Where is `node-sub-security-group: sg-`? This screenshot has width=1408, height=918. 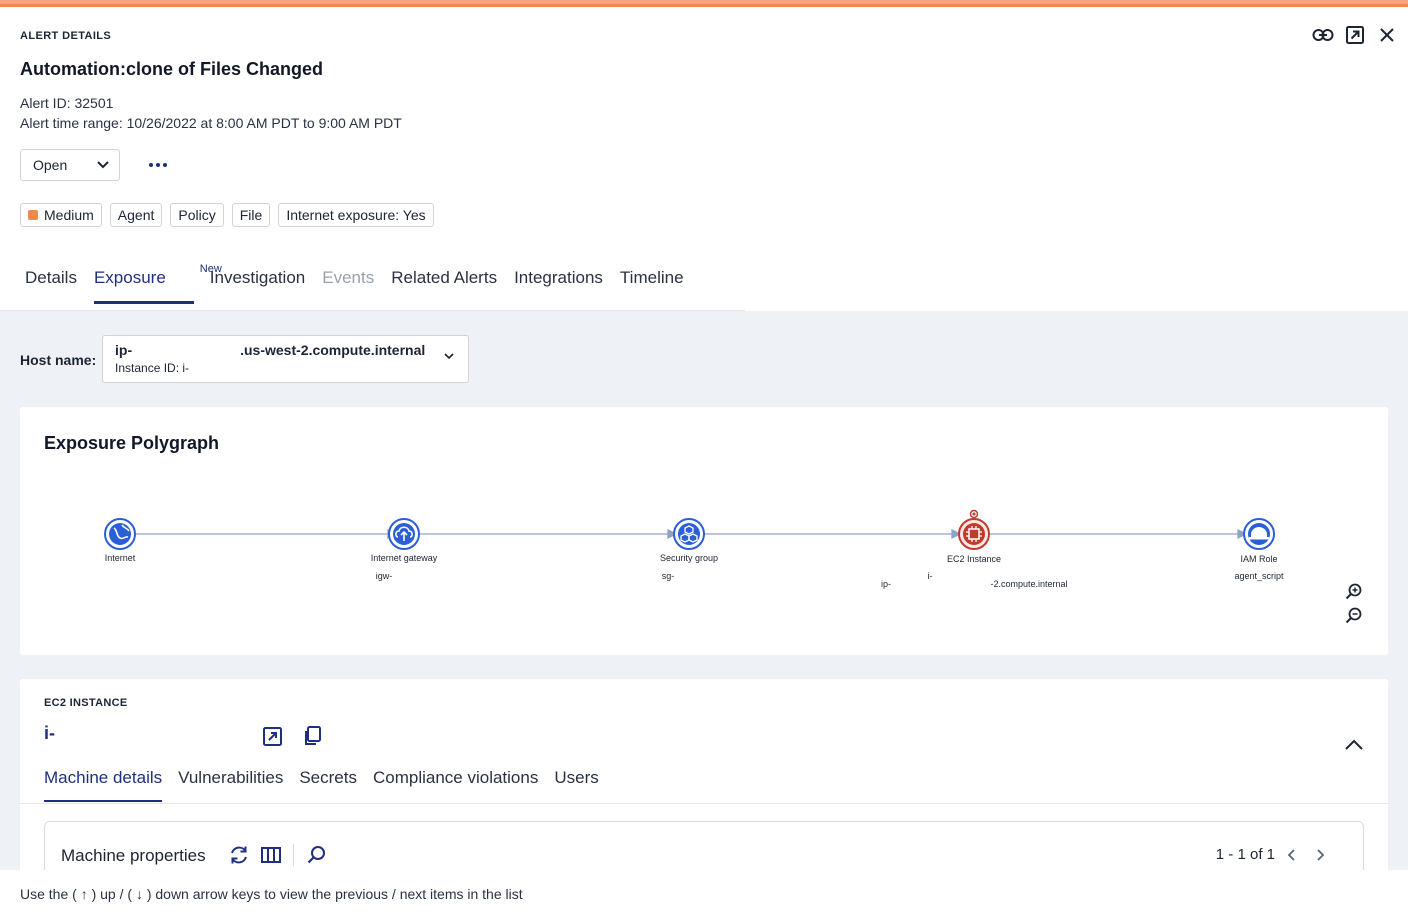
node-sub-security-group: sg- is located at coordinates (668, 576).